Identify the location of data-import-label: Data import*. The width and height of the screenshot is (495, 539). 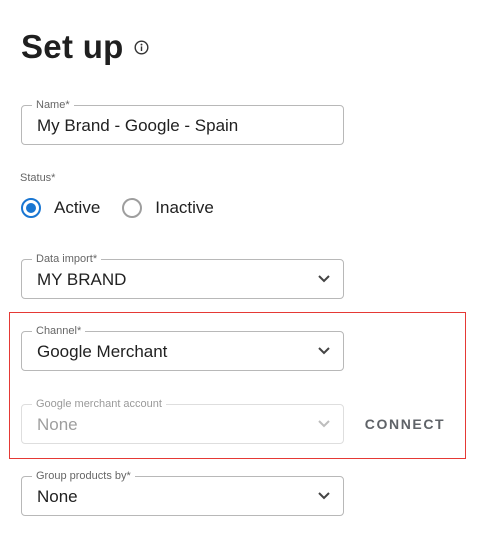
(67, 259).